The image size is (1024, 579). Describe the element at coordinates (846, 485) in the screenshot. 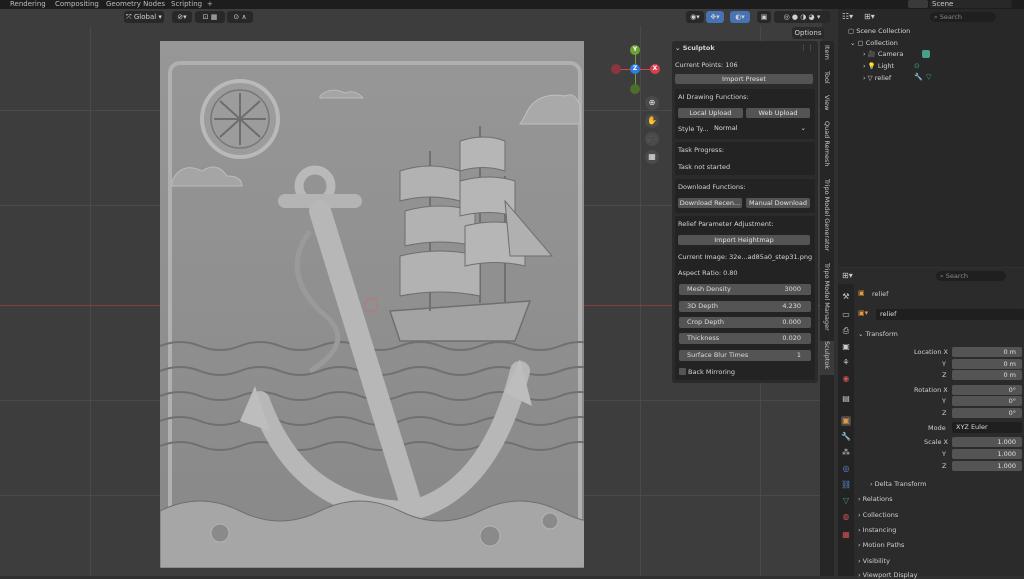

I see `constraints-tab-icon: ⛓` at that location.